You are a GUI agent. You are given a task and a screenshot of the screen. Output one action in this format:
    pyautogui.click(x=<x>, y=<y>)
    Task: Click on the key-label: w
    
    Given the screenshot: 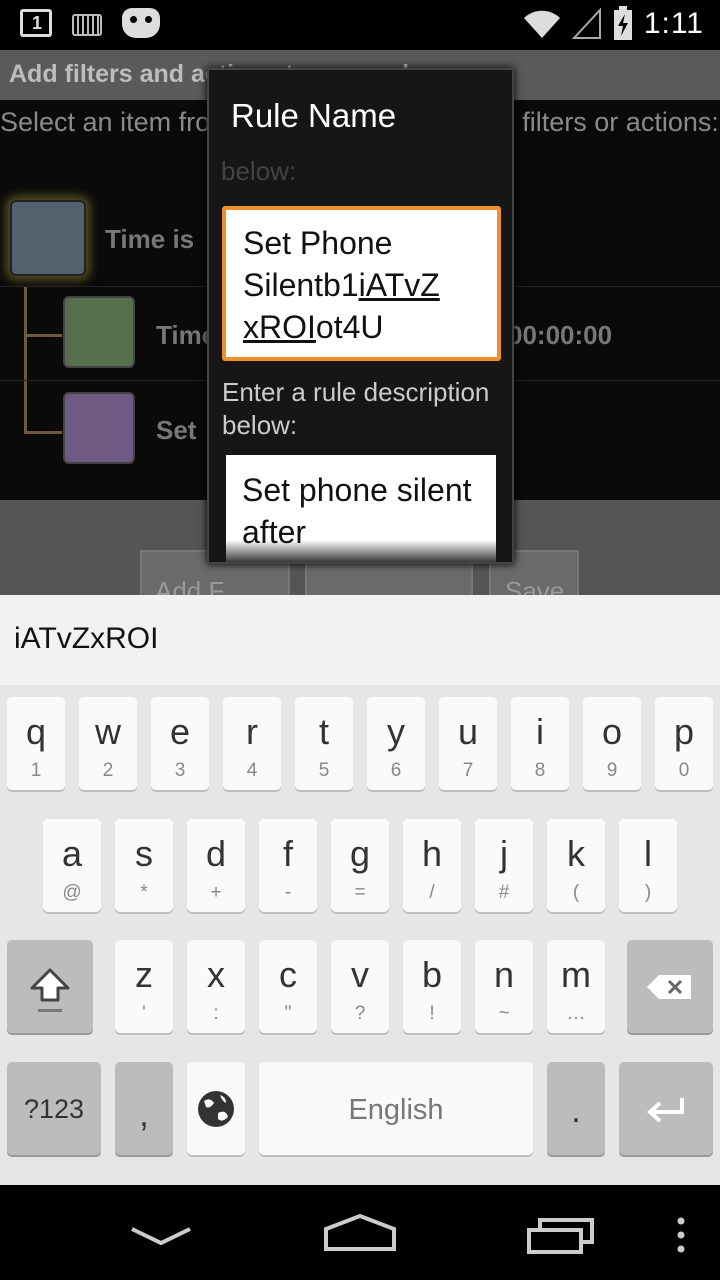 What is the action you would take?
    pyautogui.click(x=108, y=731)
    